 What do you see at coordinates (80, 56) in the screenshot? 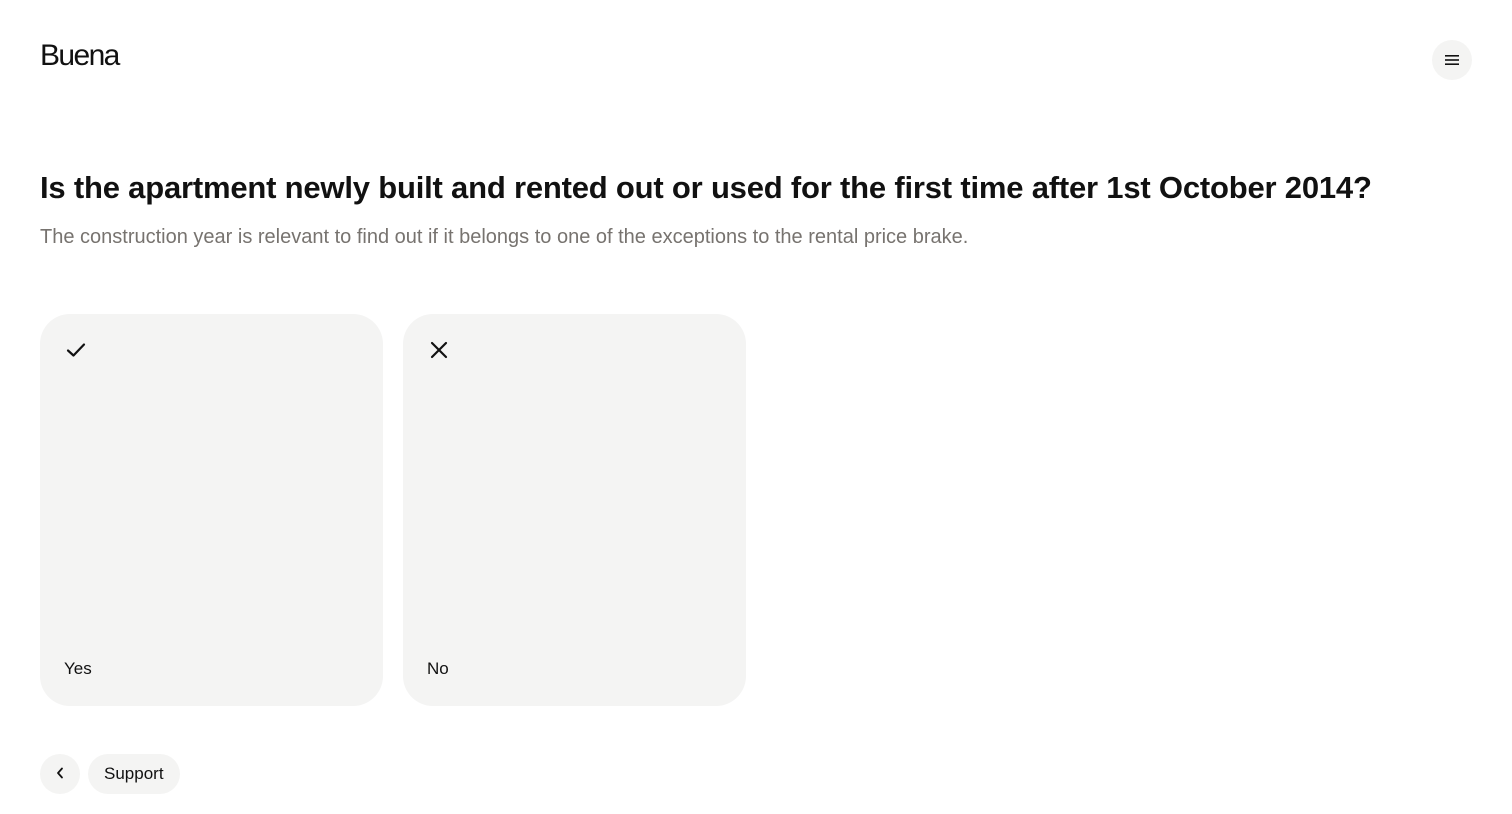
I see `logo: Buena` at bounding box center [80, 56].